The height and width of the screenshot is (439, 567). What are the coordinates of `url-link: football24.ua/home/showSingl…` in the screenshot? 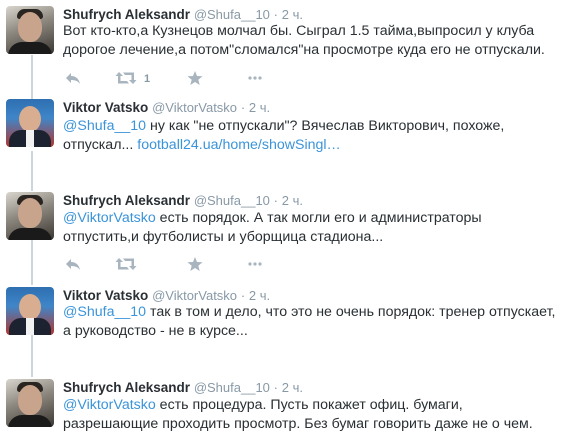 It's located at (238, 145).